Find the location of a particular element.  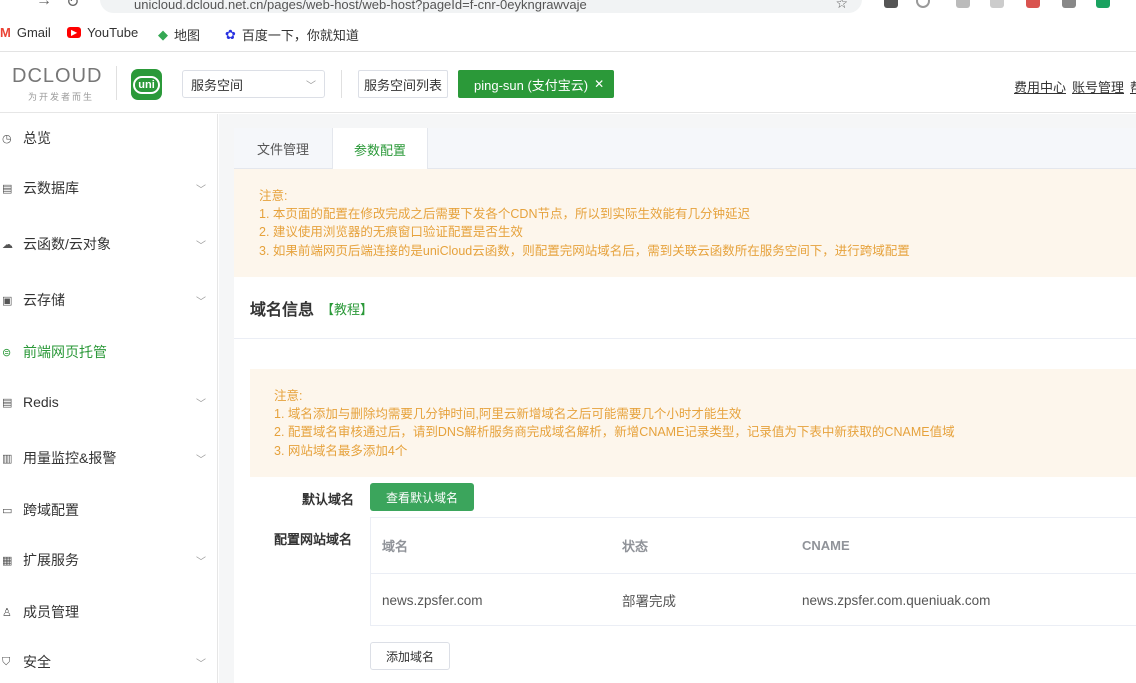

bookmarks-bar: M Gmail ▶ YouTube ◆ 地图 ✿ 百度一下，你就知道 is located at coordinates (568, 35).